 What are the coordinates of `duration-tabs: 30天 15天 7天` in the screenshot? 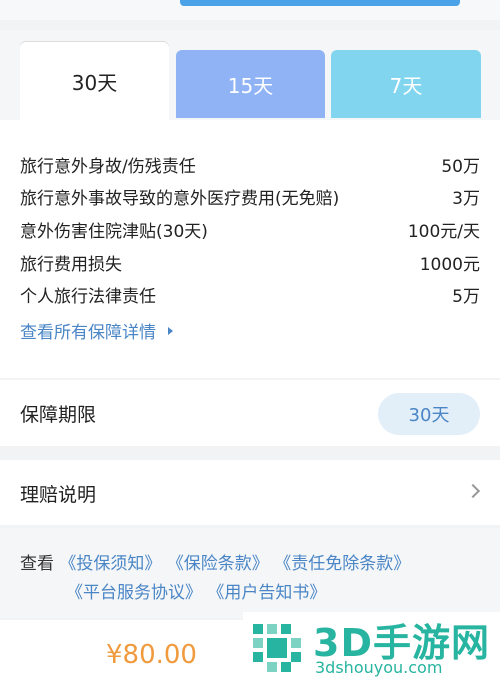 It's located at (250, 75).